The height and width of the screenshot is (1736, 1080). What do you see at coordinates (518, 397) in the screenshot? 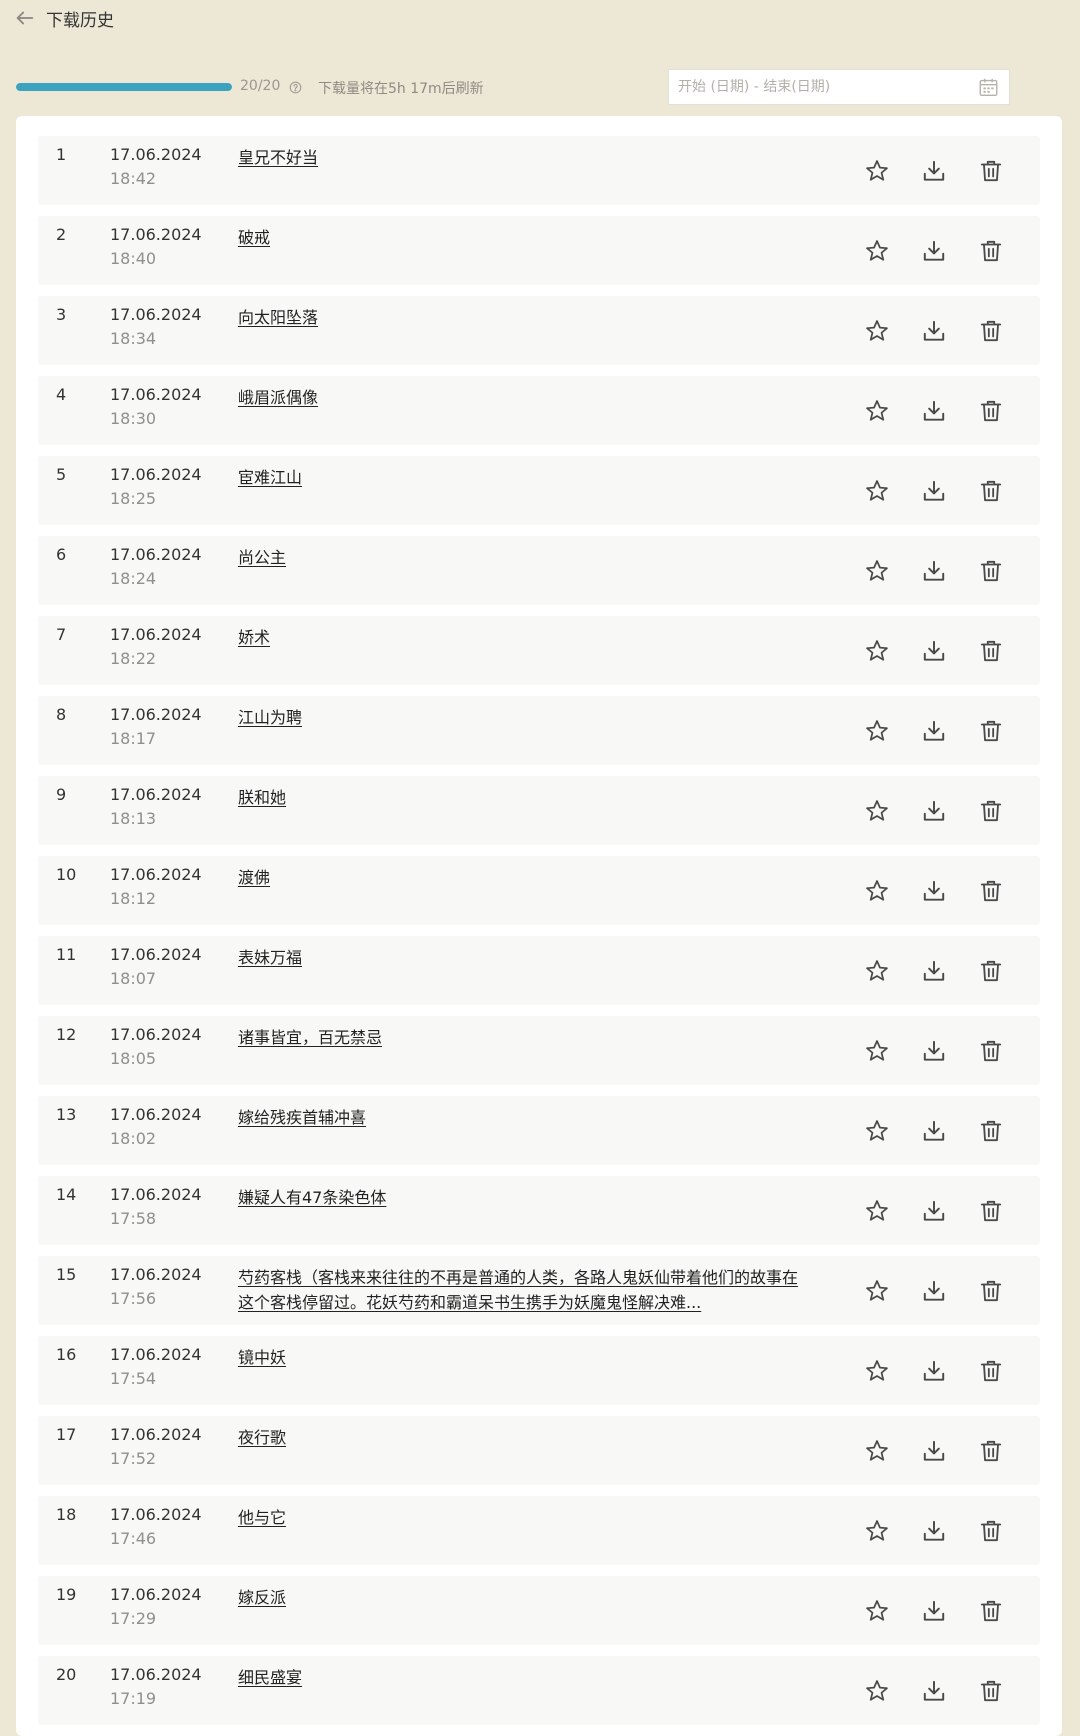
I see `book-title-link: 峨眉派偶像` at bounding box center [518, 397].